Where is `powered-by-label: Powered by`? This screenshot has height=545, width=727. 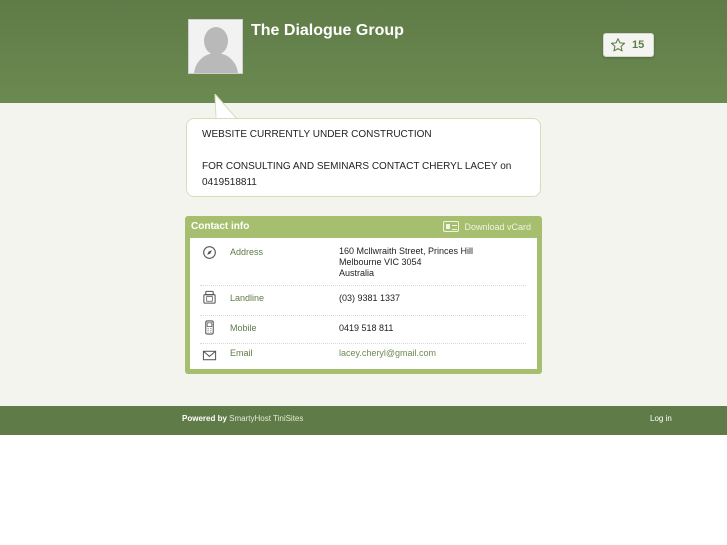 powered-by-label: Powered by is located at coordinates (204, 418).